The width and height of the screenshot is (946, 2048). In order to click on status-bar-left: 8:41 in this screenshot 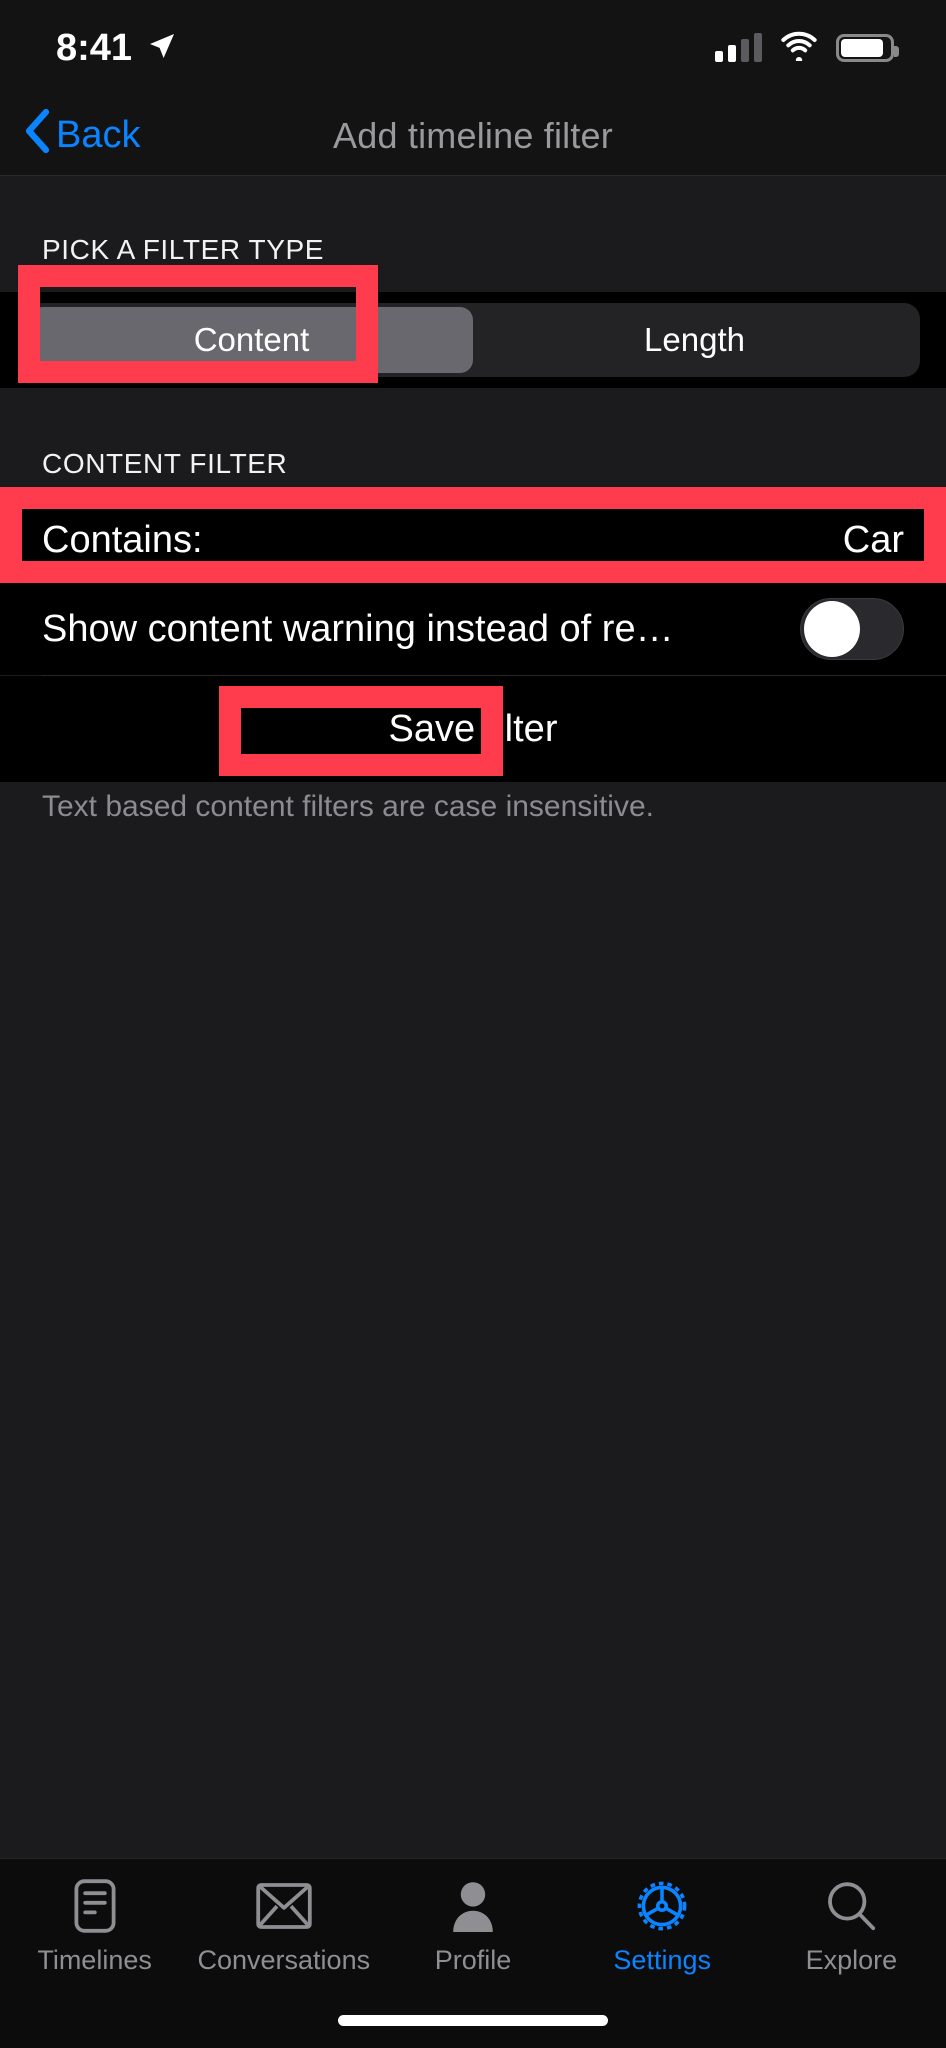, I will do `click(117, 48)`.